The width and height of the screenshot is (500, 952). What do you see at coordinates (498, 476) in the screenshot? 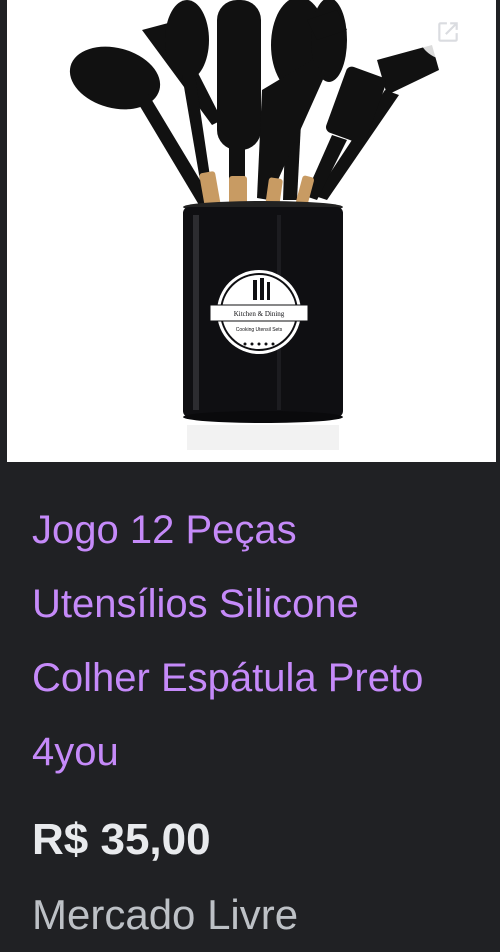
I see `right-edge` at bounding box center [498, 476].